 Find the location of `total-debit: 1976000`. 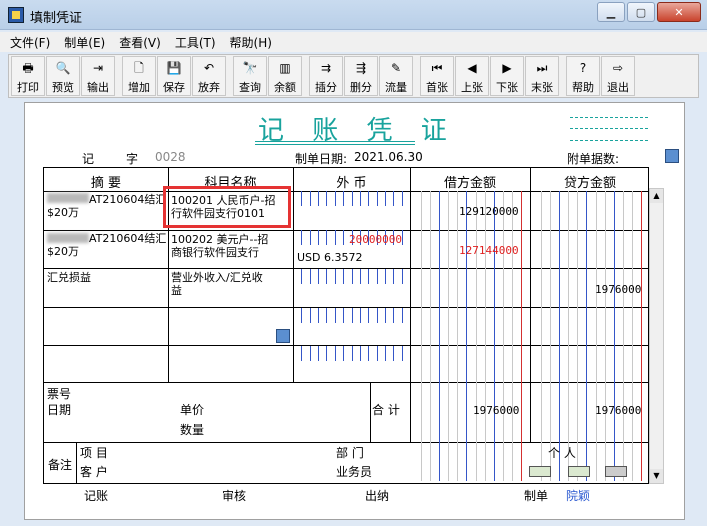

total-debit: 1976000 is located at coordinates (496, 410).